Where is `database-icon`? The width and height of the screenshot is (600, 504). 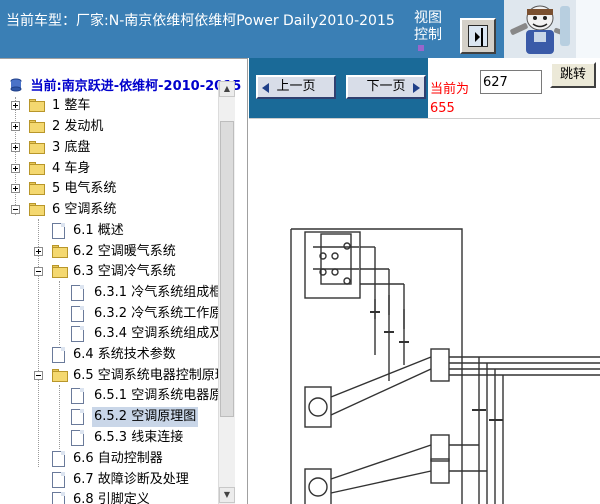 database-icon is located at coordinates (16, 85).